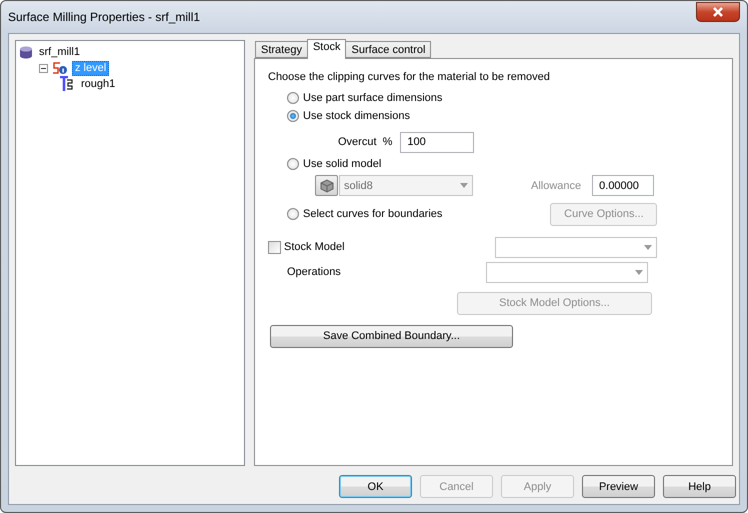 Image resolution: width=748 pixels, height=513 pixels. What do you see at coordinates (567, 272) in the screenshot?
I see `operations-dropdown` at bounding box center [567, 272].